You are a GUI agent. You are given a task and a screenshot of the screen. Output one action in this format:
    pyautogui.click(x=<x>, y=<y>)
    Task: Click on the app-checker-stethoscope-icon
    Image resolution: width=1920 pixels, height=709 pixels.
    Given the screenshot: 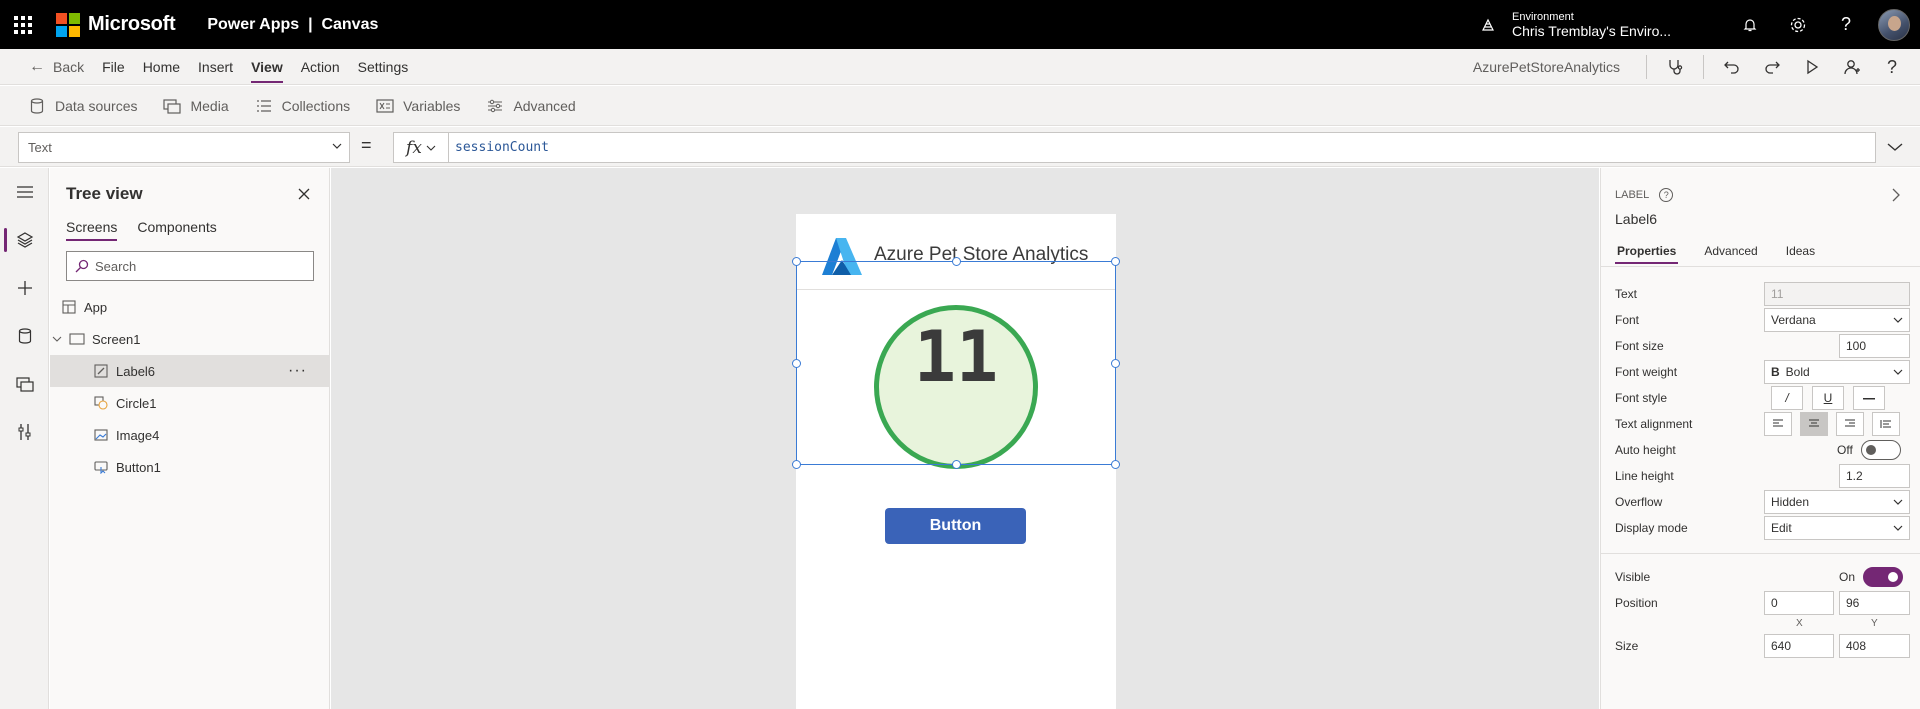 What is the action you would take?
    pyautogui.click(x=1675, y=67)
    